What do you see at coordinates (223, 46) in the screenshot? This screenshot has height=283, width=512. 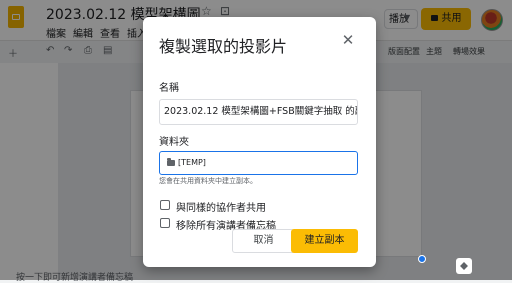 I see `dialog-title: 複製選取的投影片` at bounding box center [223, 46].